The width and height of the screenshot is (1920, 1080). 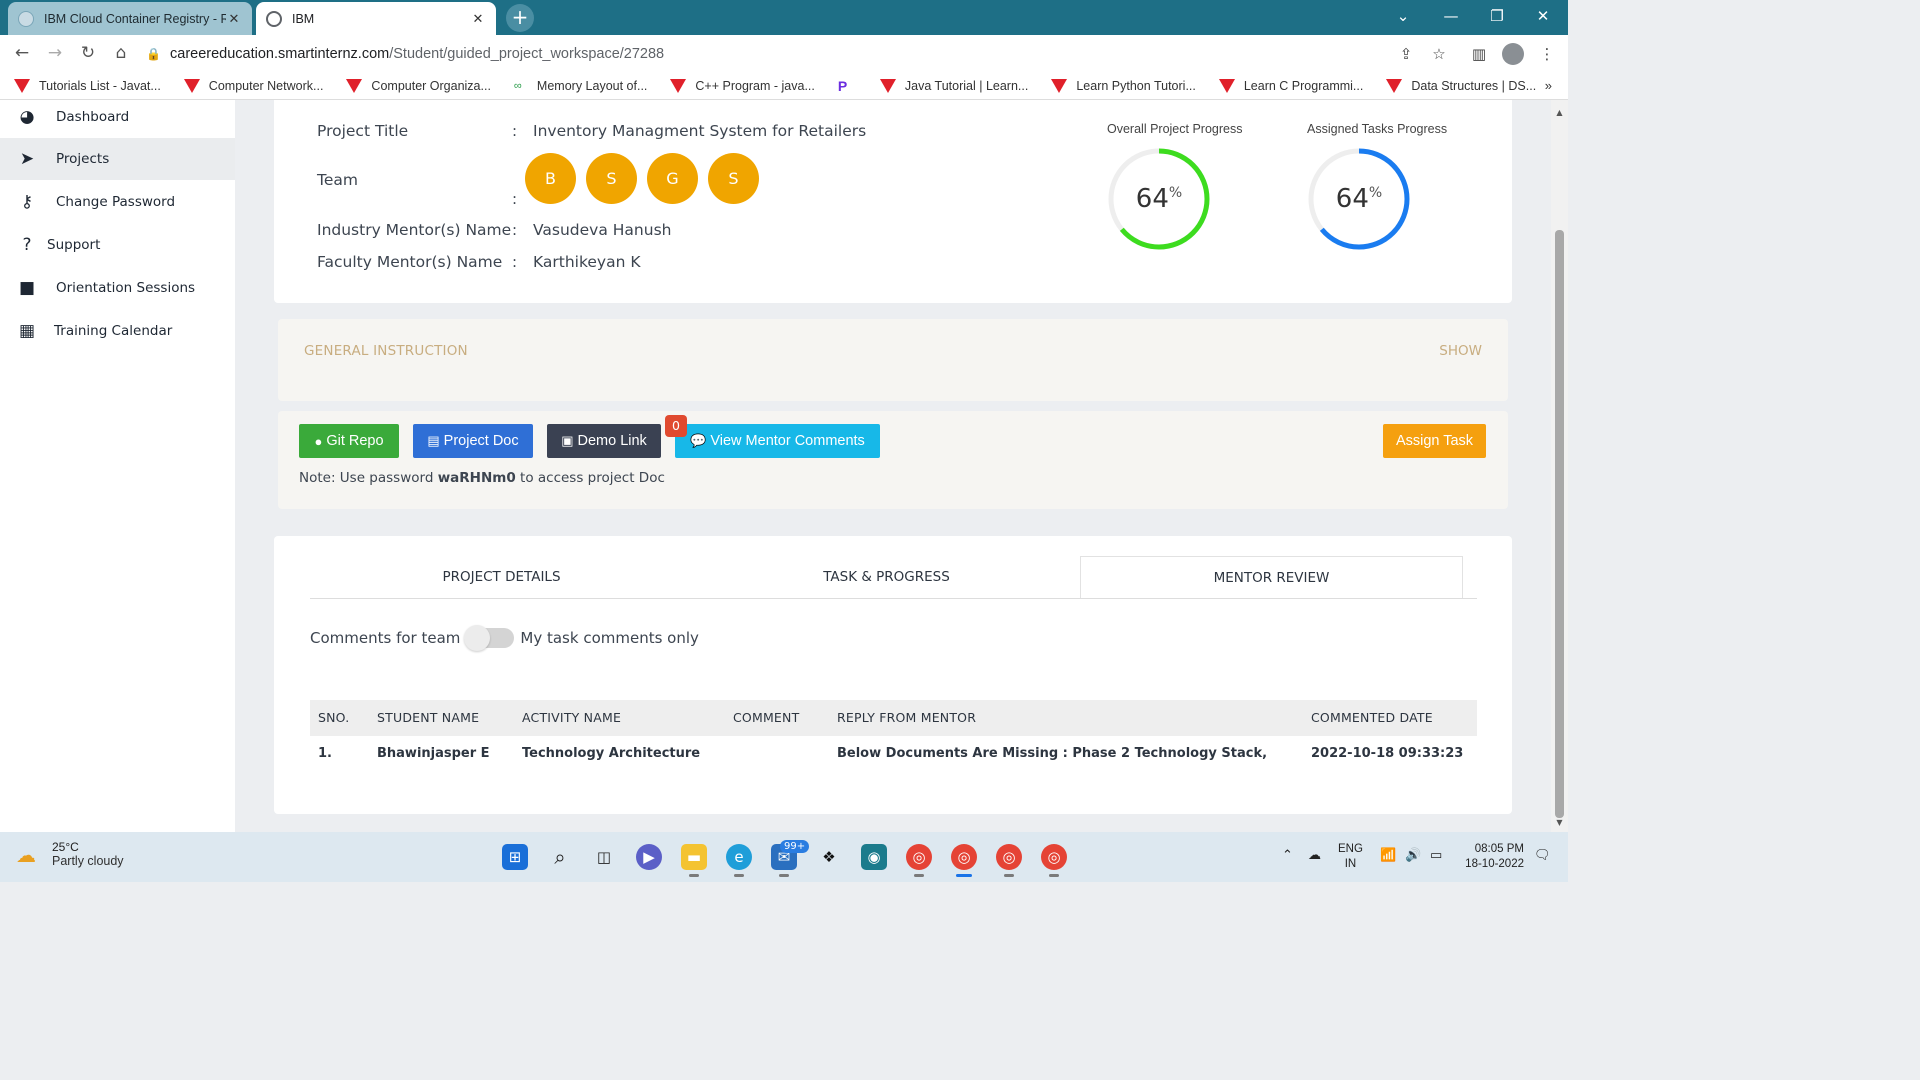 What do you see at coordinates (672, 178) in the screenshot?
I see `team-member-avatar: G` at bounding box center [672, 178].